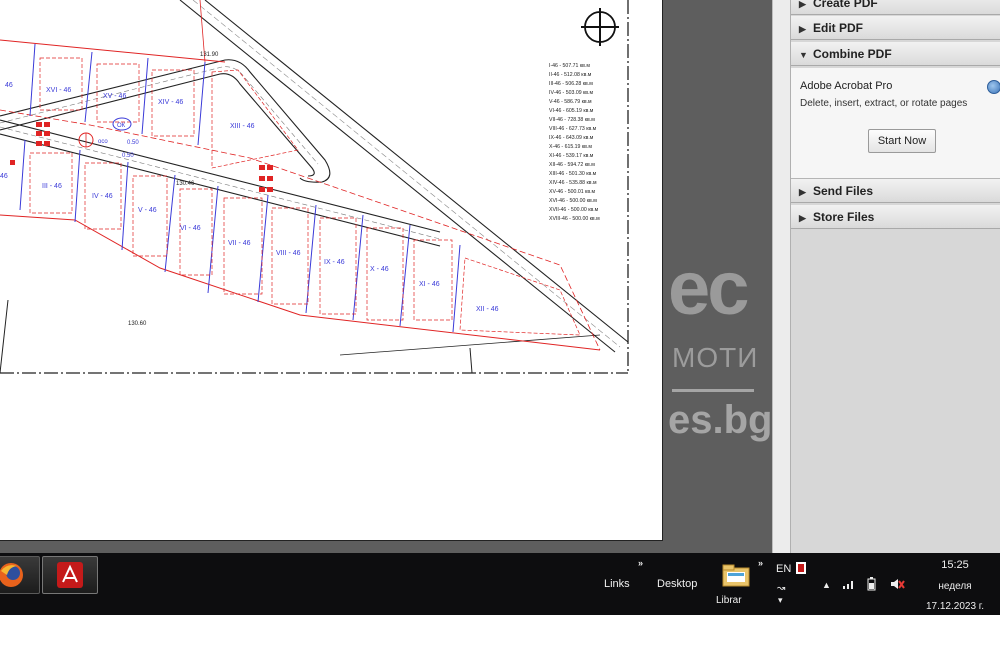 This screenshot has width=1000, height=666. I want to click on elevation-label: 130.60, so click(137, 324).